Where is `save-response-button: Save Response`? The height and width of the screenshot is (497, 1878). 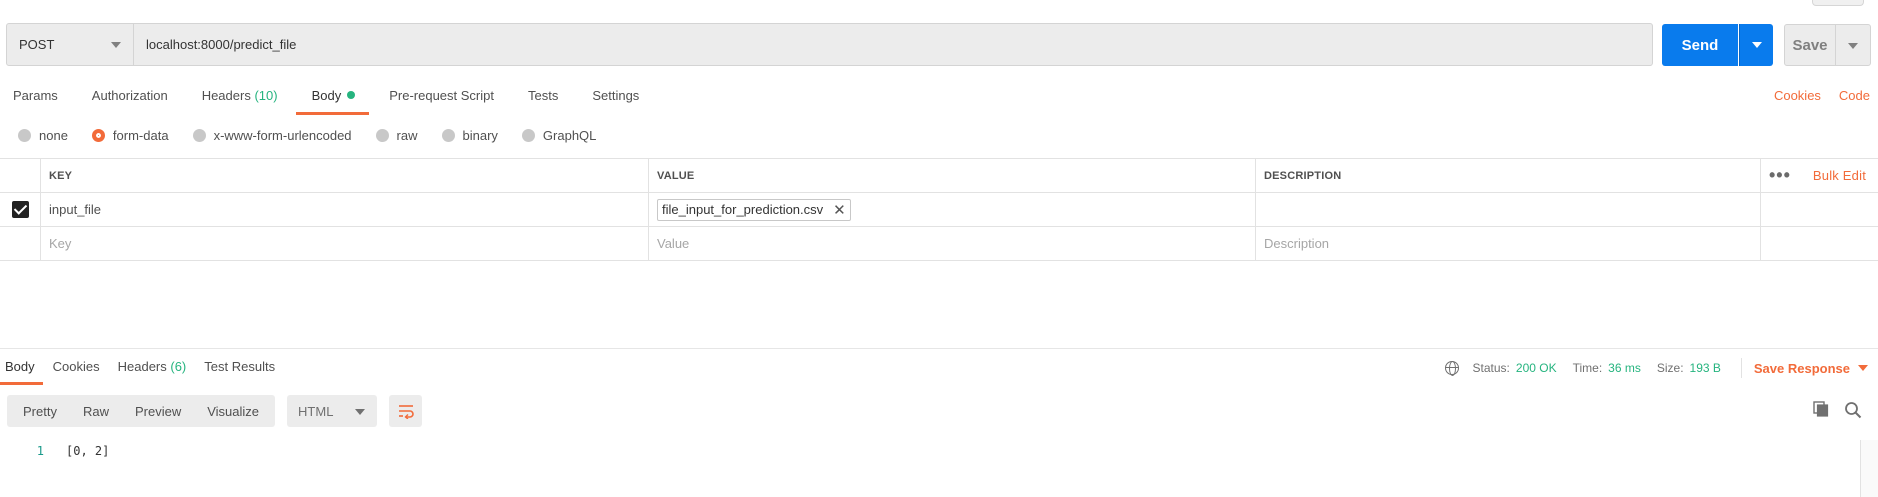 save-response-button: Save Response is located at coordinates (1811, 368).